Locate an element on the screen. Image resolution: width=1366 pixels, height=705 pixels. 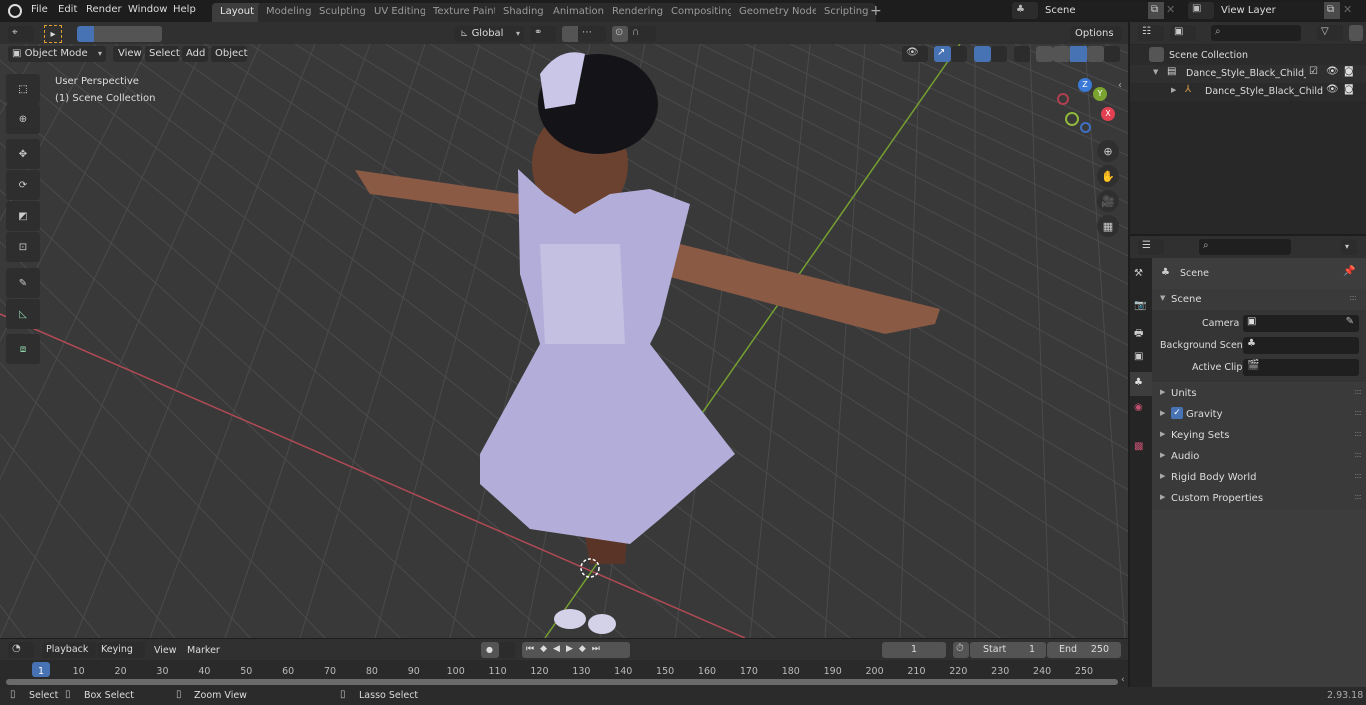
shading-solid-button is located at coordinates (1061, 54).